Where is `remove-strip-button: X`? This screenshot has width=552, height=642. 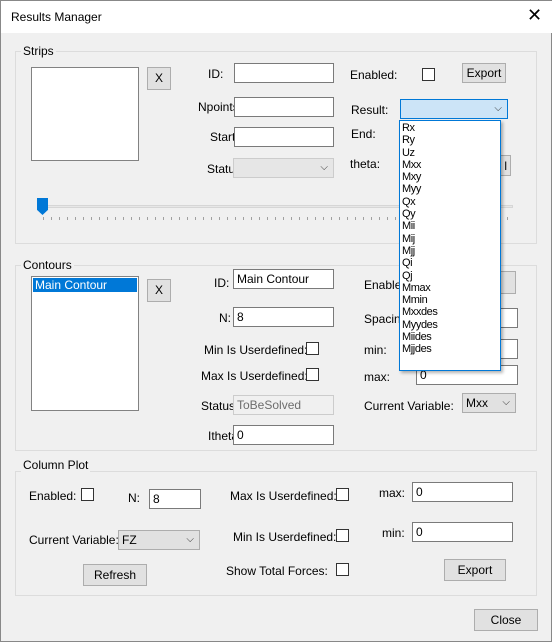 remove-strip-button: X is located at coordinates (159, 78).